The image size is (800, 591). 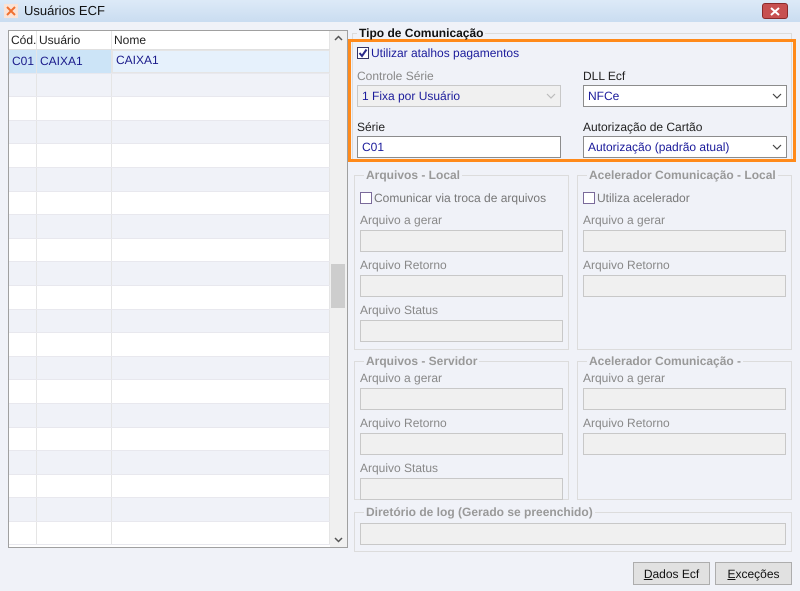 What do you see at coordinates (396, 76) in the screenshot?
I see `field-label: Controle Série` at bounding box center [396, 76].